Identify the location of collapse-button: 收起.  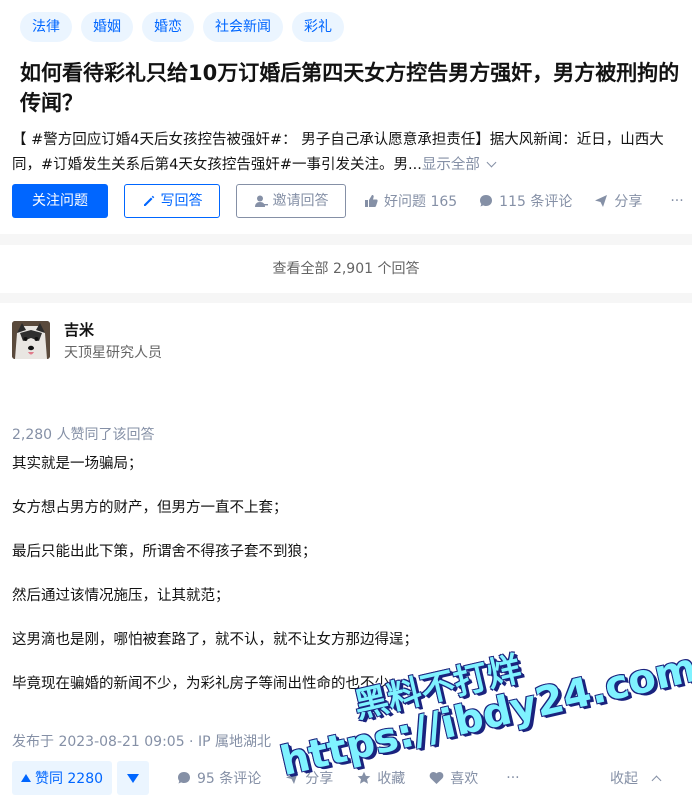
(636, 778).